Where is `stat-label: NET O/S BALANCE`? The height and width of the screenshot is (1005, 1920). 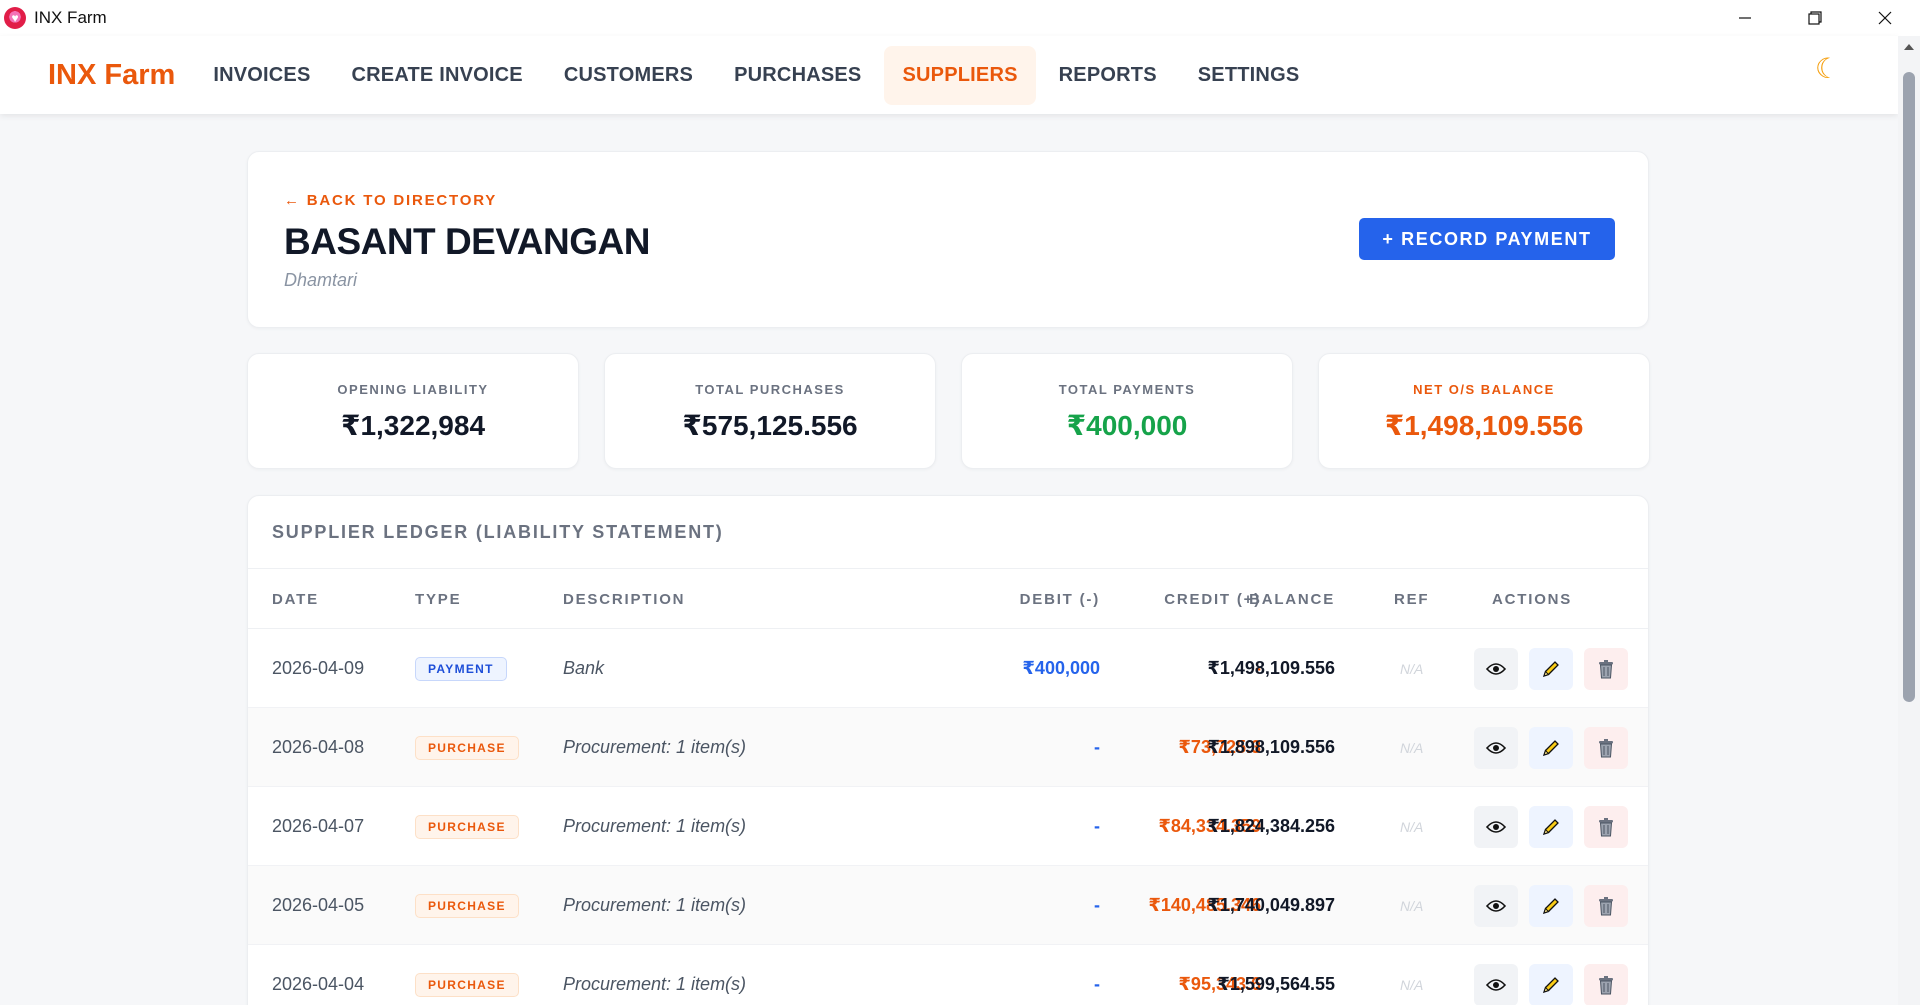 stat-label: NET O/S BALANCE is located at coordinates (1484, 389).